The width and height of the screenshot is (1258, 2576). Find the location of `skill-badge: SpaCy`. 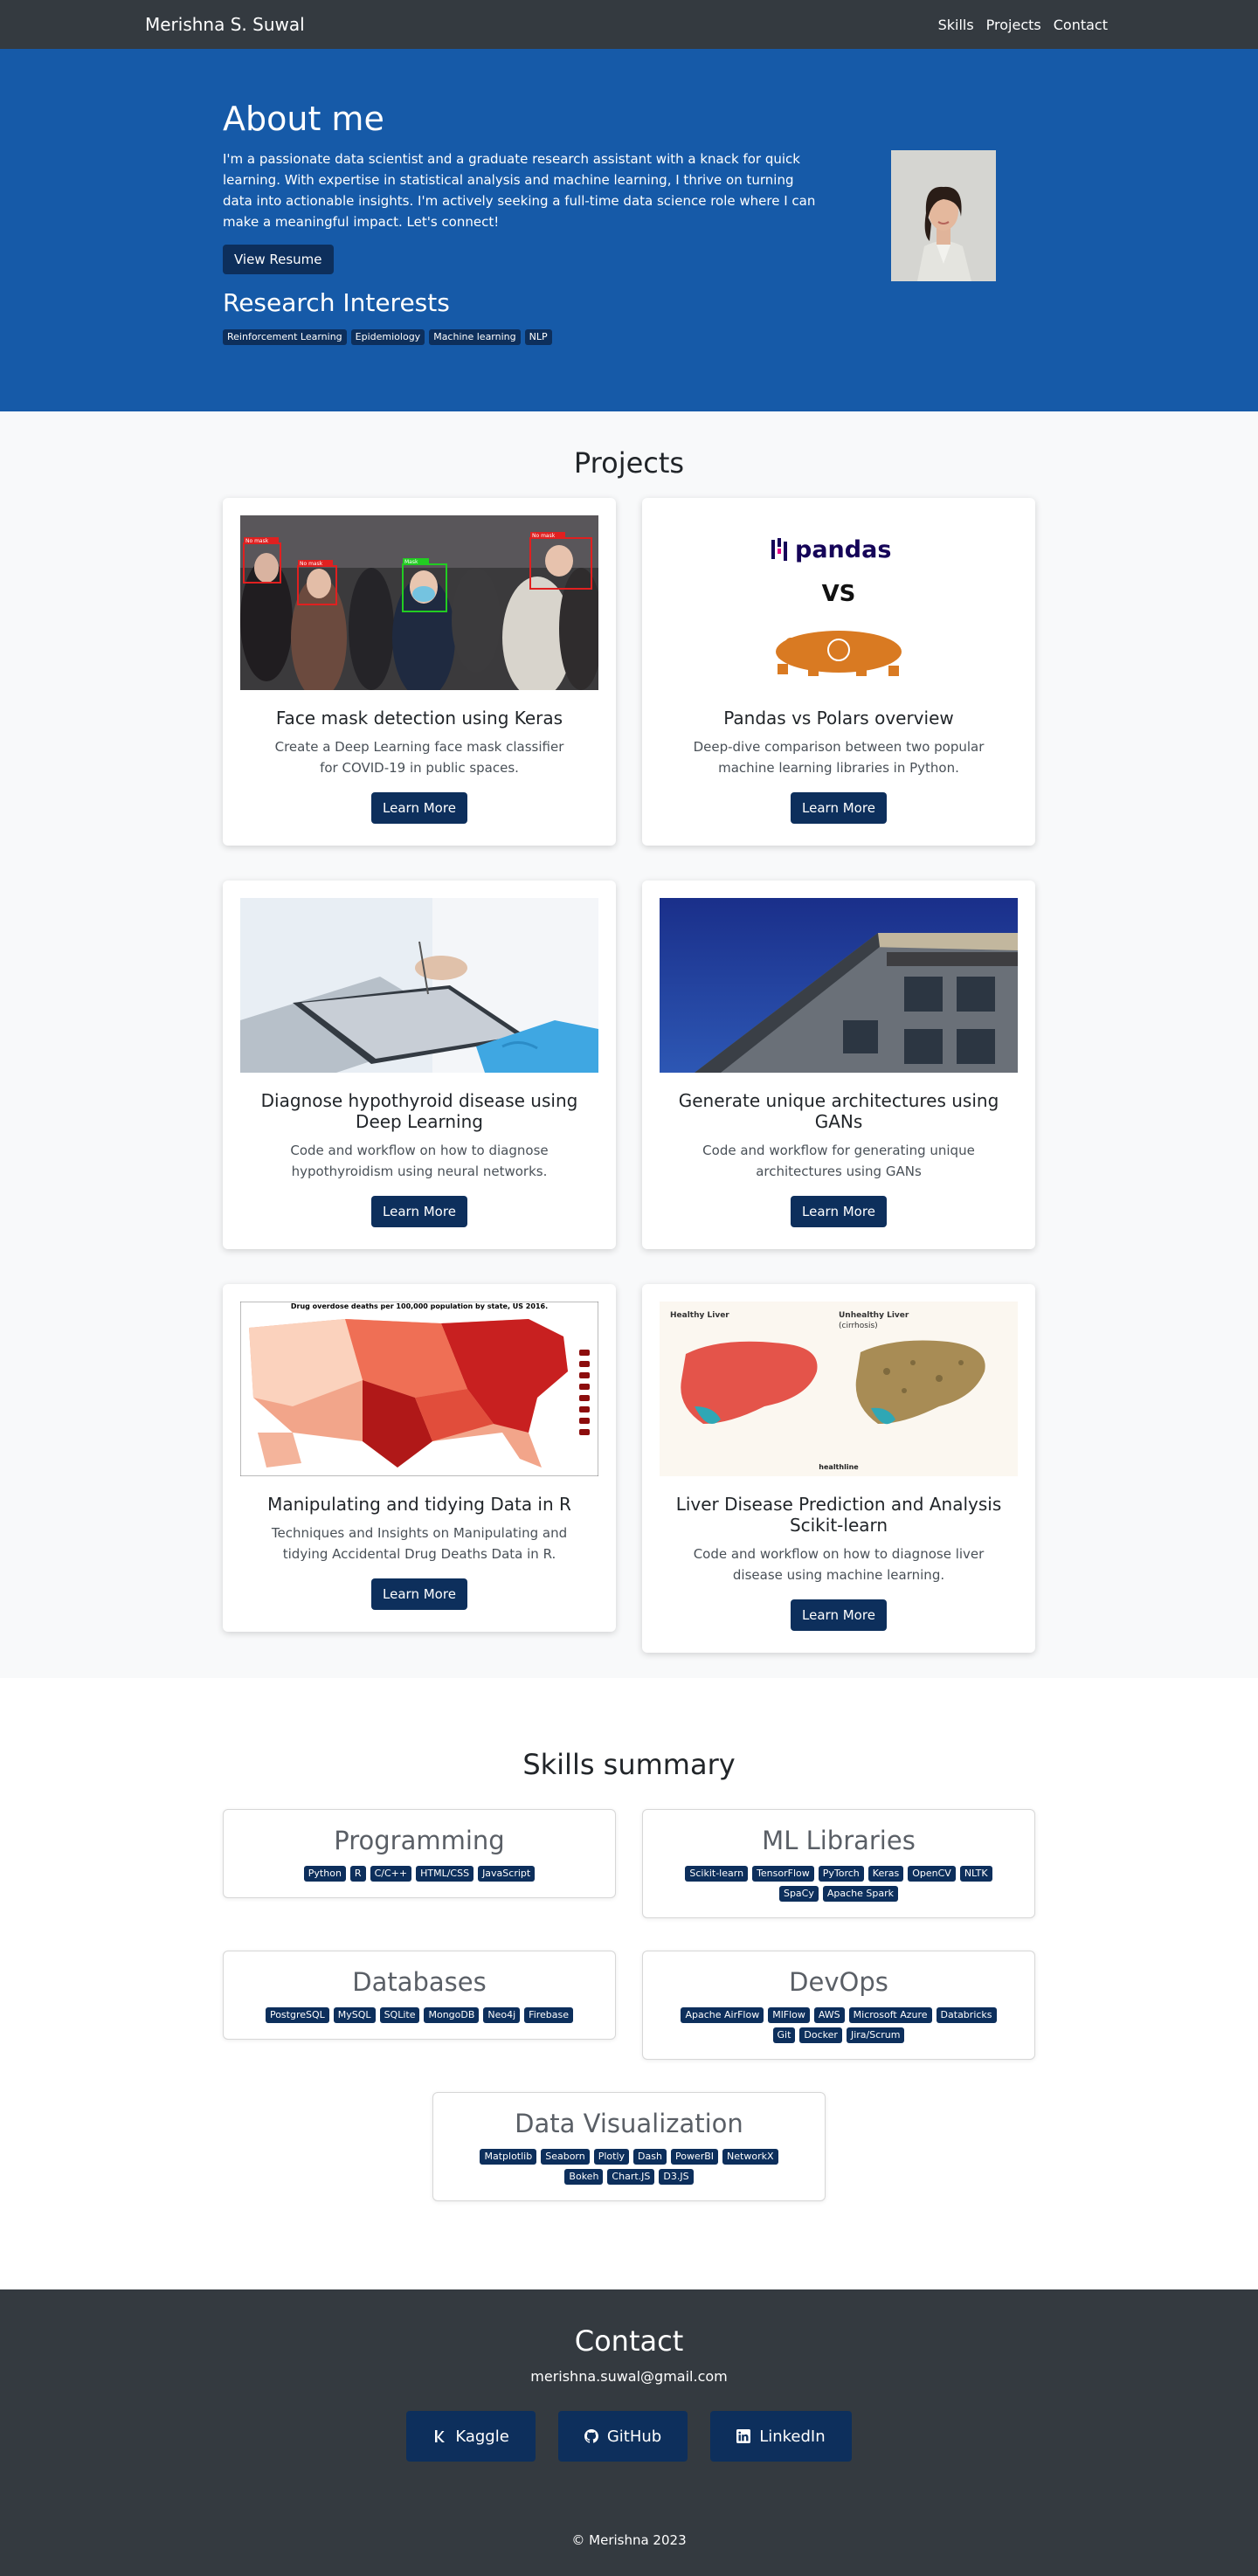

skill-badge: SpaCy is located at coordinates (798, 1894).